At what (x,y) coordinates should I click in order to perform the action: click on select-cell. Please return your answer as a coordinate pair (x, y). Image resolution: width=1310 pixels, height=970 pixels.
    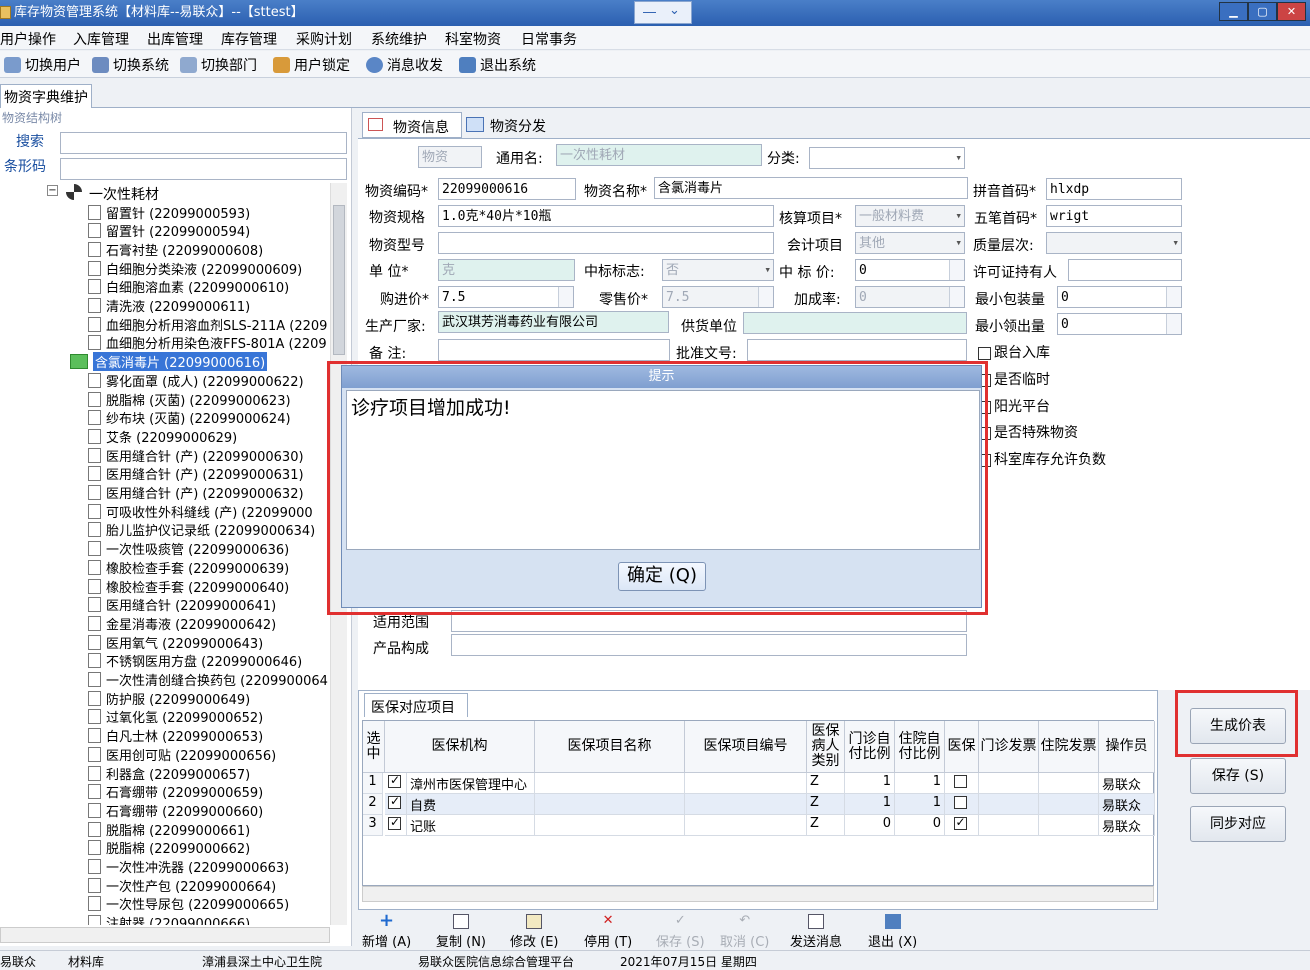
    Looking at the image, I should click on (396, 804).